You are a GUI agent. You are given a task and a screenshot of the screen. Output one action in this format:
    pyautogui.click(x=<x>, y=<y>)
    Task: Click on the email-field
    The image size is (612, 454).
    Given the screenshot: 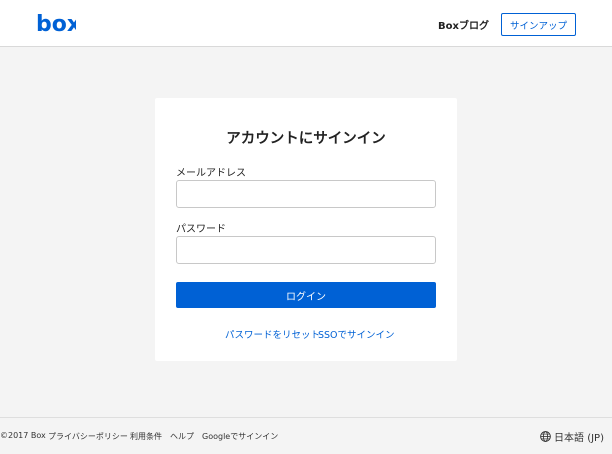 What is the action you would take?
    pyautogui.click(x=306, y=194)
    